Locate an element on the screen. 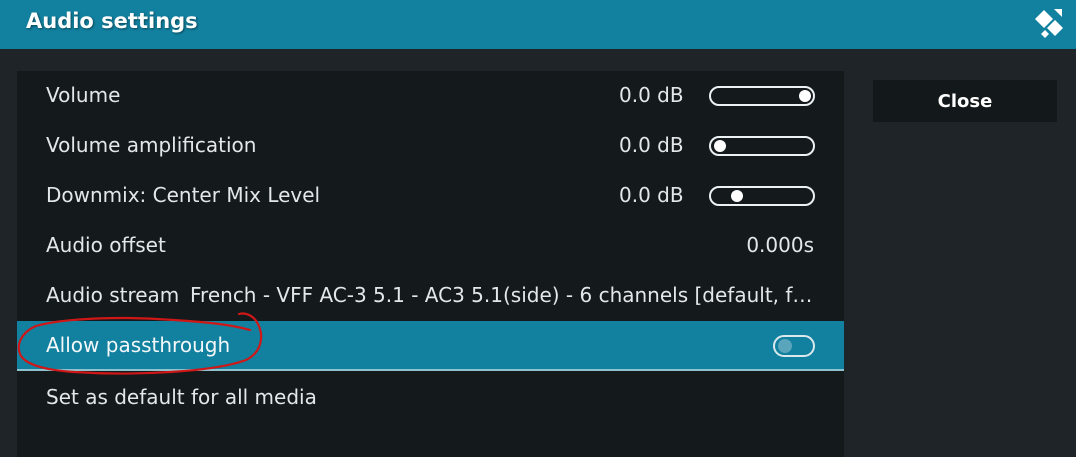 This screenshot has width=1076, height=457. setting-volume-amplification: Volume amplification 0.0 dB is located at coordinates (430, 146).